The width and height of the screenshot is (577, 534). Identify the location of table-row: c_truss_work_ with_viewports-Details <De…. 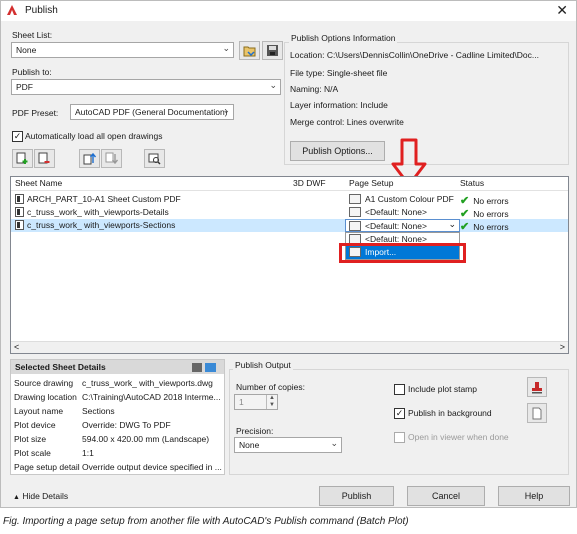
(289, 213).